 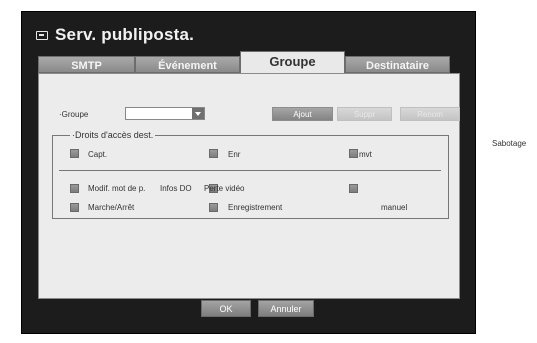 I want to click on chevron-down-icon, so click(x=198, y=113).